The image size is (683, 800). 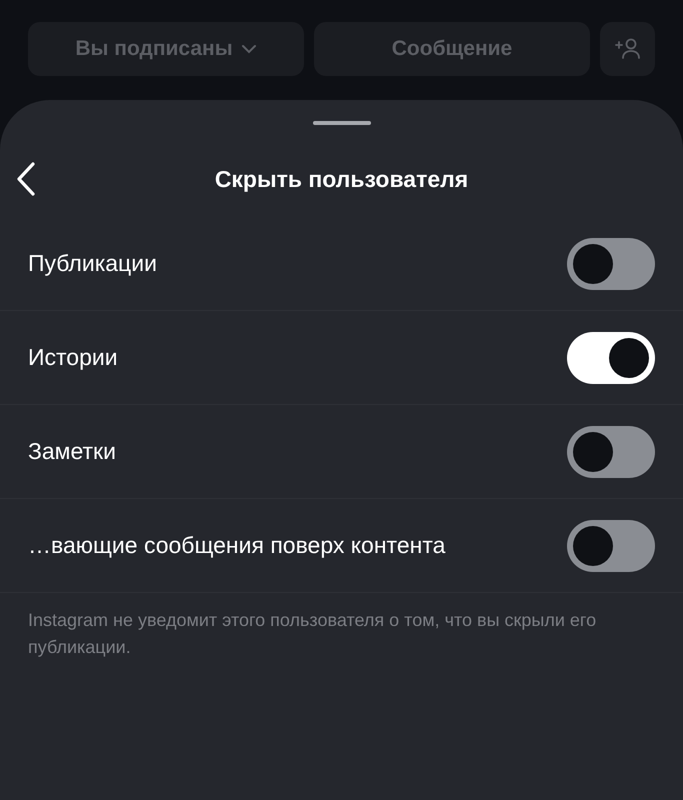 I want to click on option-label: …вающие сообщения поверх контента, so click(x=237, y=545).